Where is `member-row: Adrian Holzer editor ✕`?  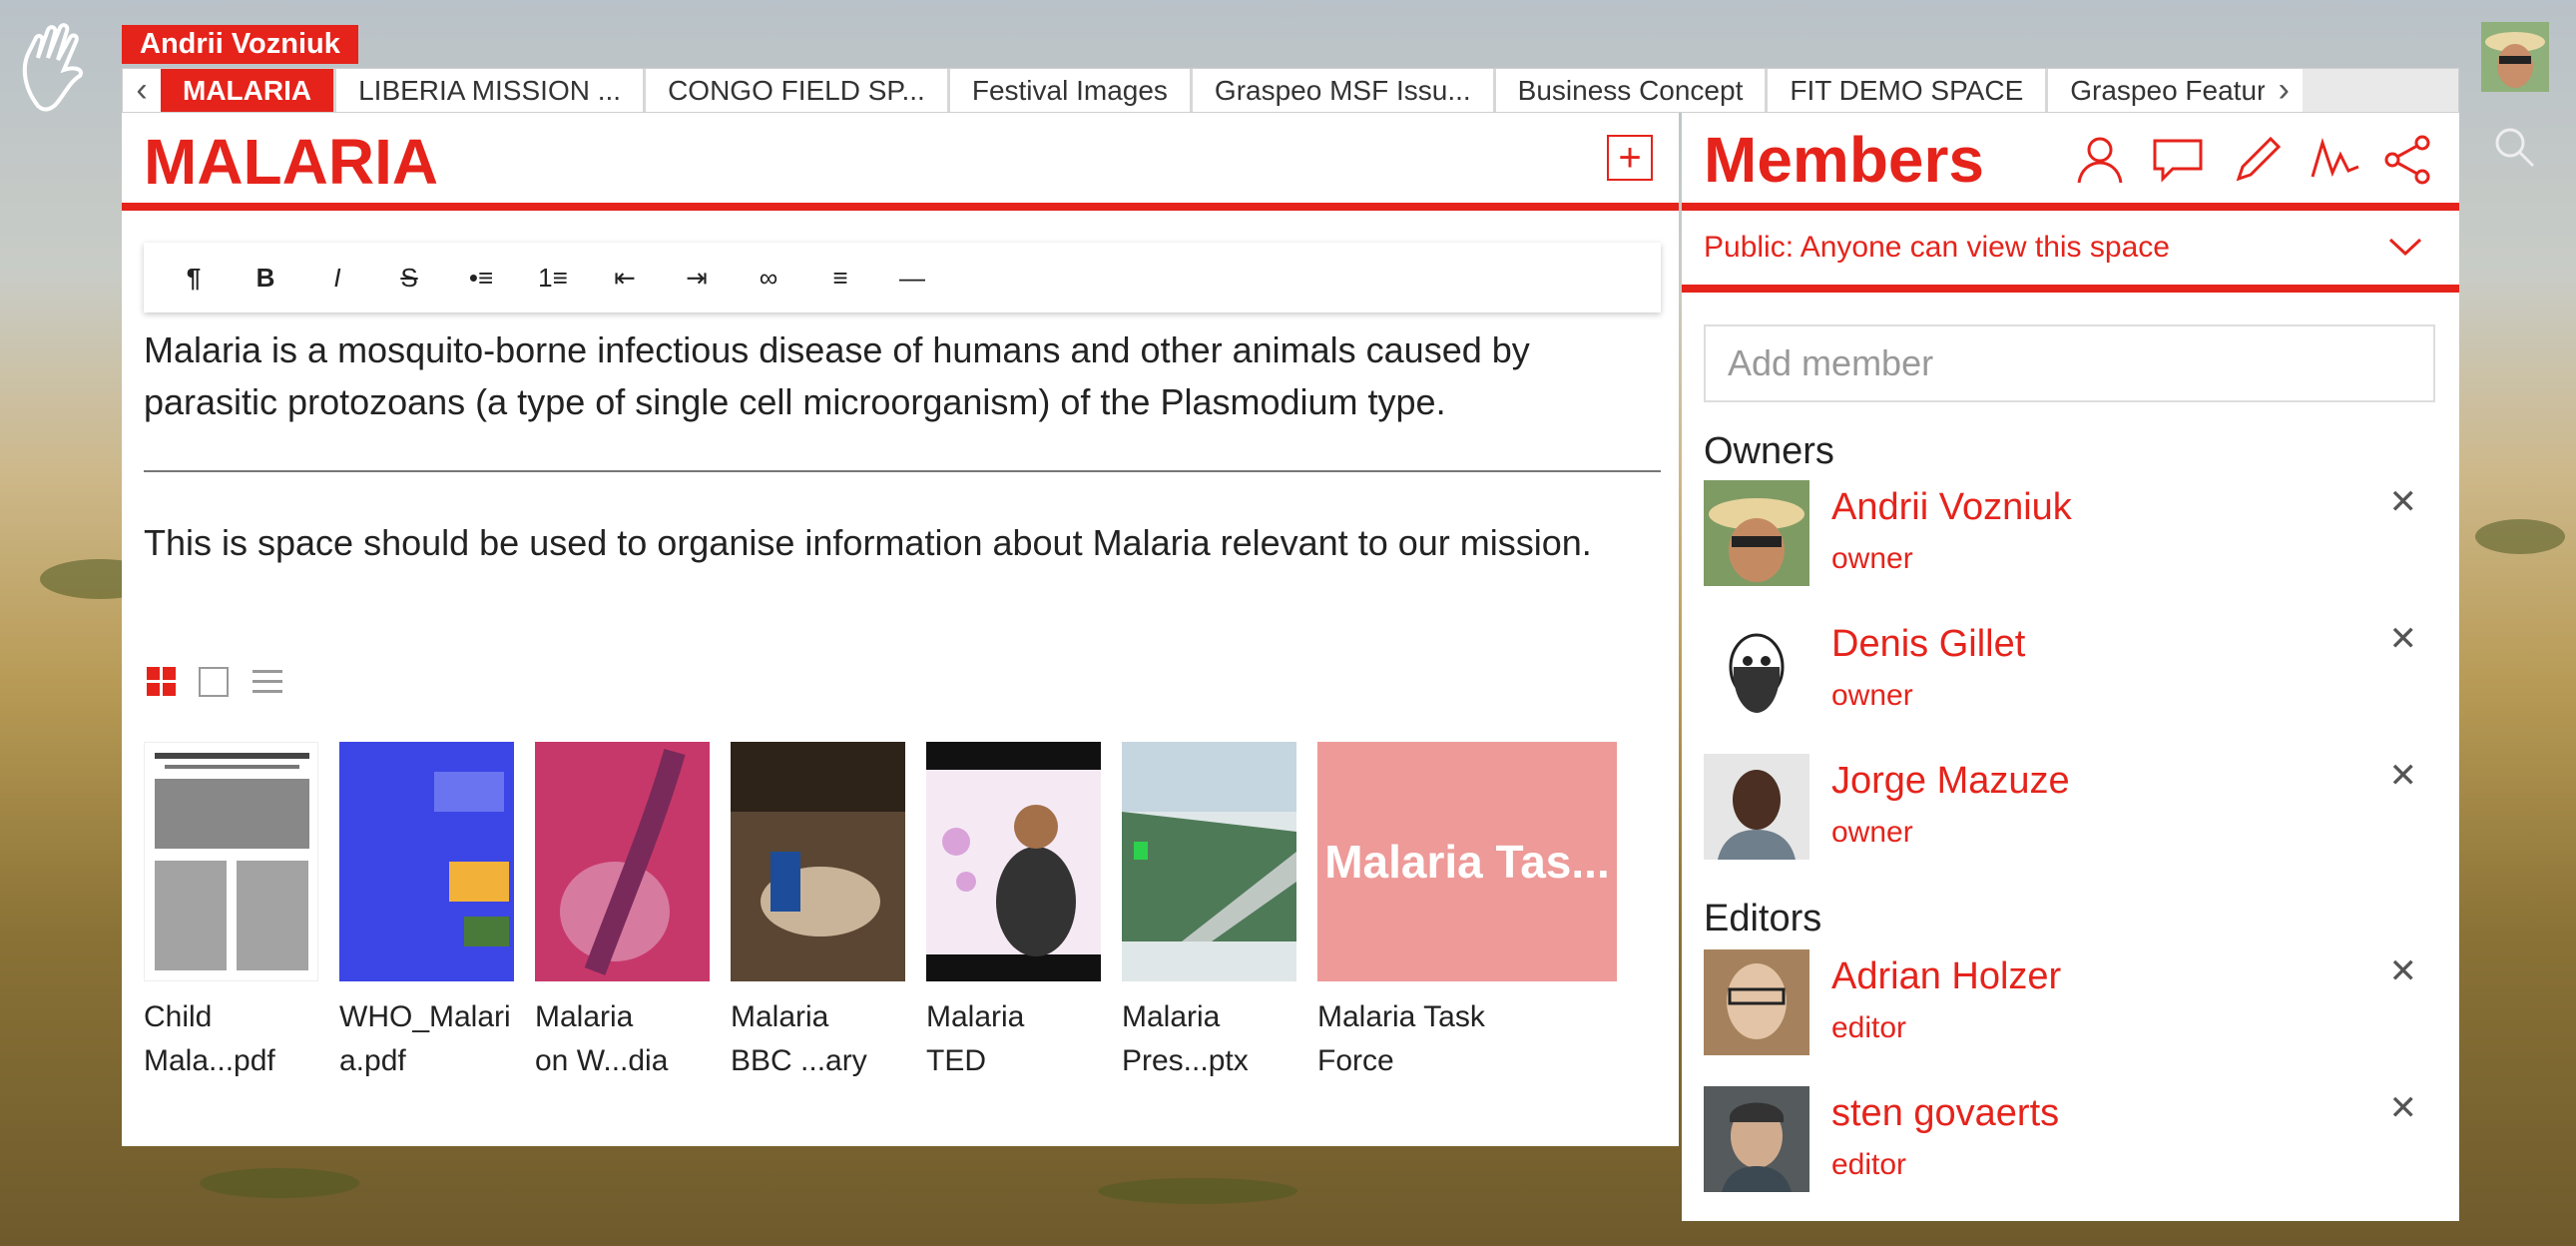
member-row: Adrian Holzer editor ✕ is located at coordinates (2070, 1003).